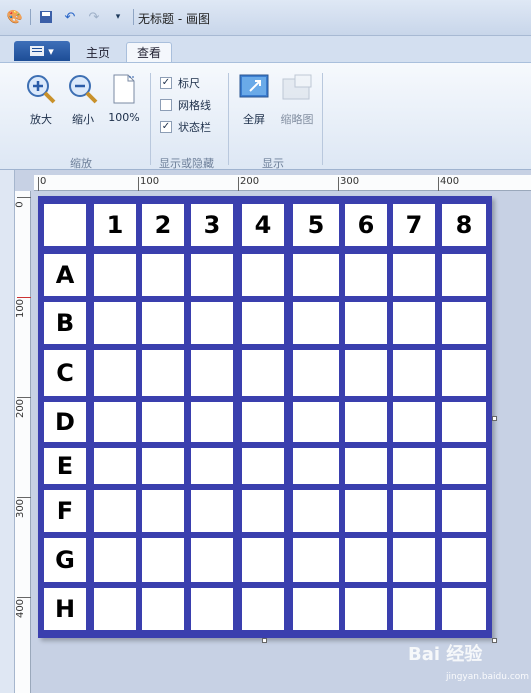 The image size is (531, 693). Describe the element at coordinates (65, 422) in the screenshot. I see `row-header: D` at that location.